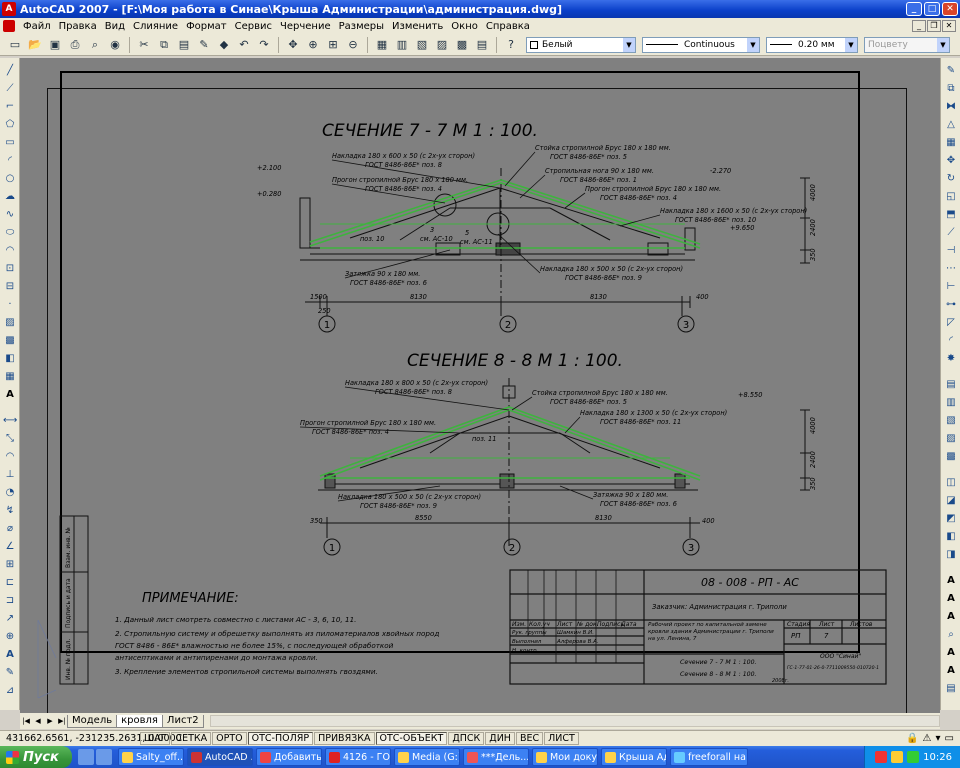 The width and height of the screenshot is (960, 768). What do you see at coordinates (10, 395) in the screenshot?
I see `mtext-icon: A` at bounding box center [10, 395].